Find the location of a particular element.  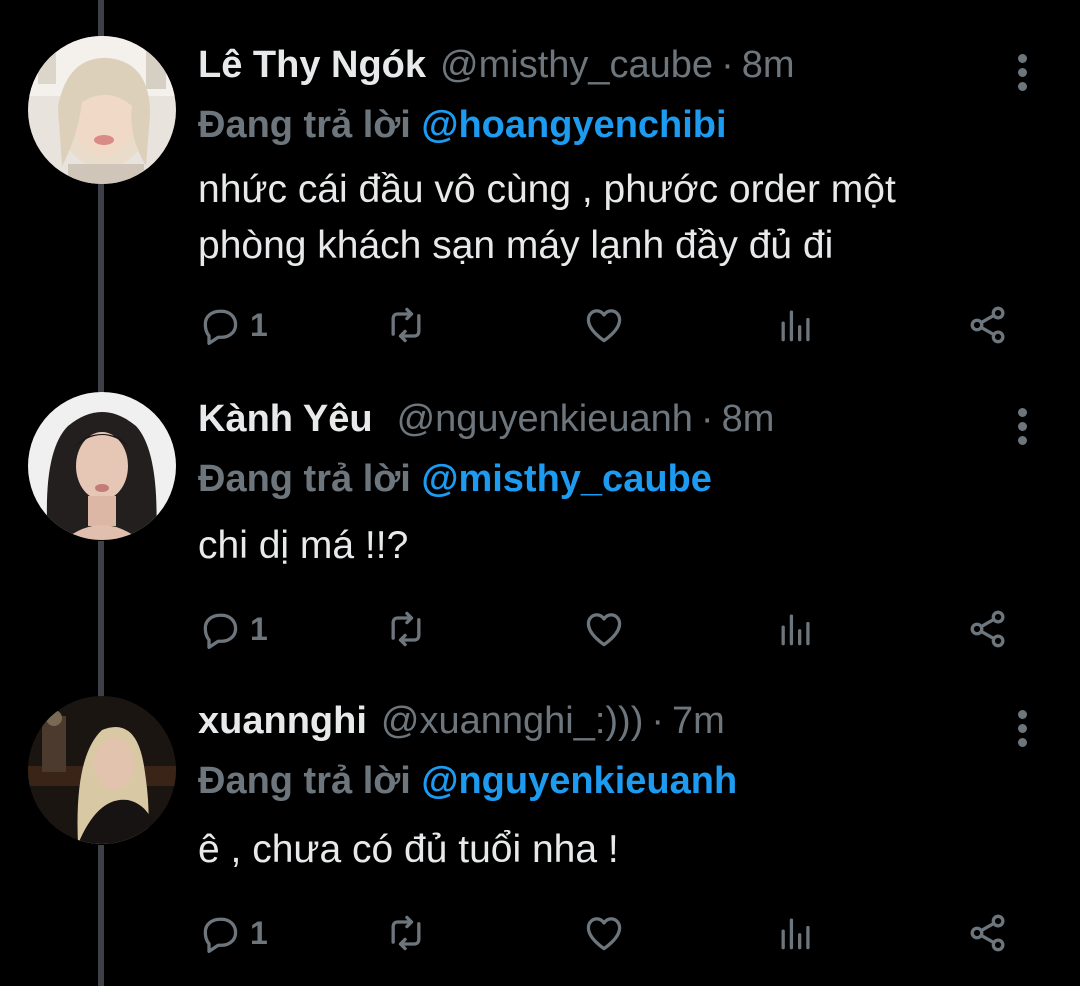

tweet-text-line: ê , chưa có đủ tuổi nha ! is located at coordinates (408, 849).